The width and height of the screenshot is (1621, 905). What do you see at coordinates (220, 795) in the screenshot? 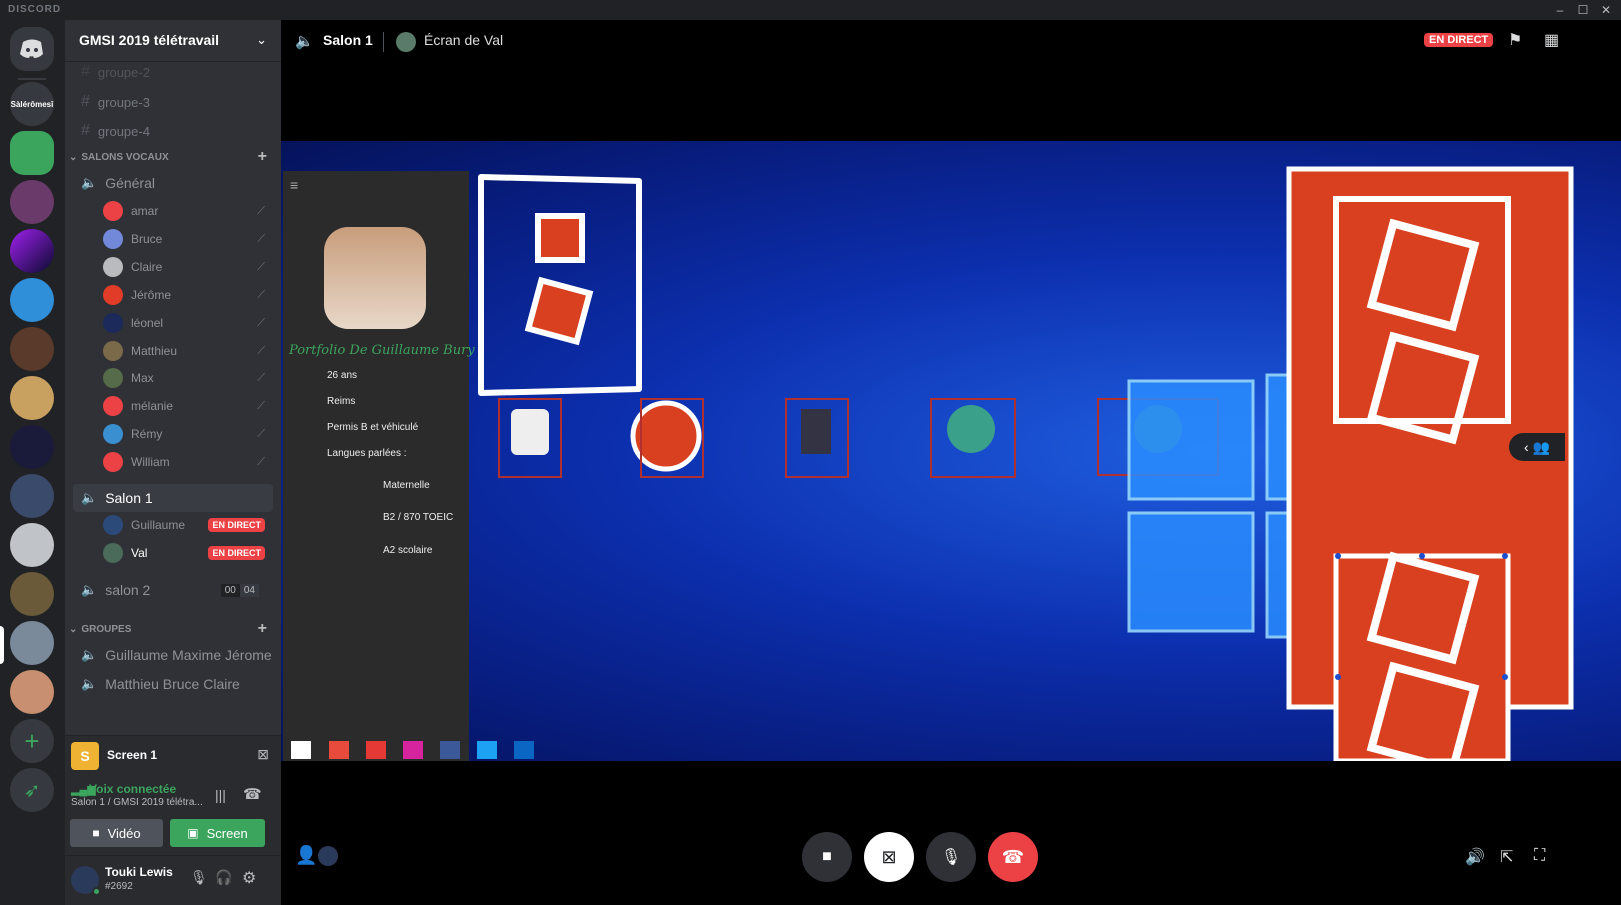
I see `noise-suppression-icon: |||` at bounding box center [220, 795].